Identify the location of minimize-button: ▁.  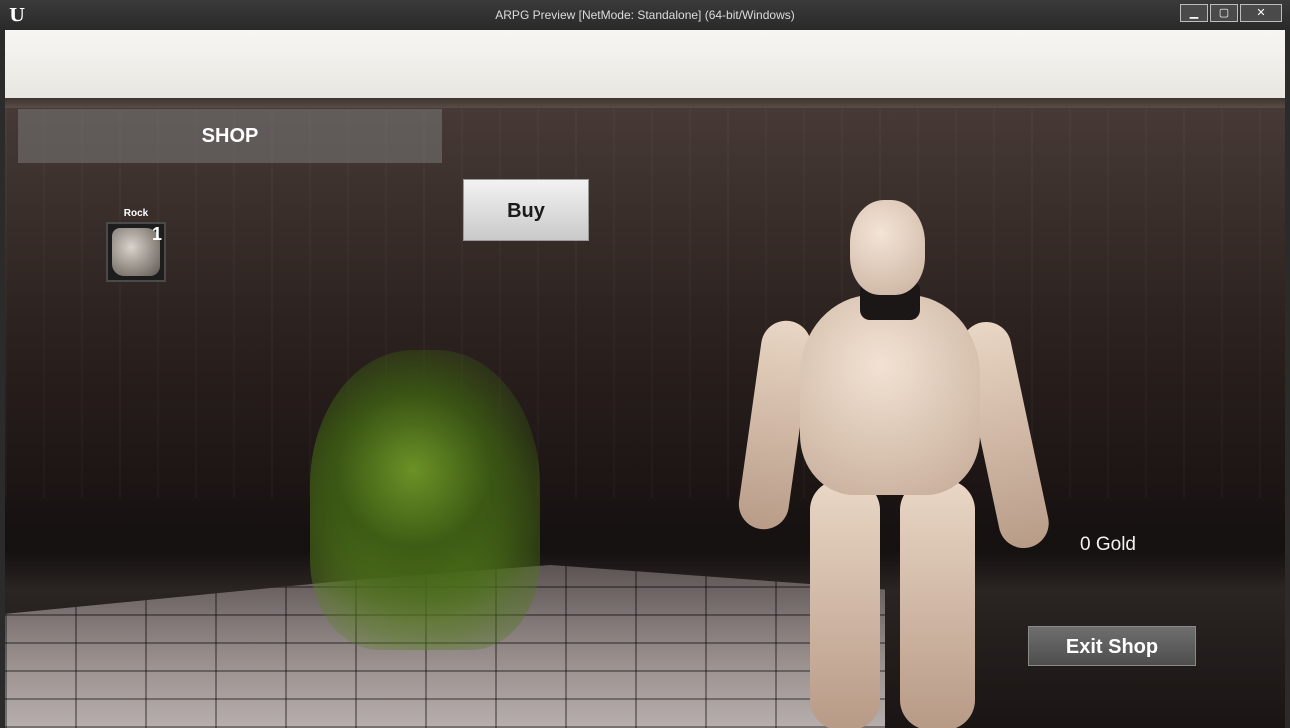
(1194, 13).